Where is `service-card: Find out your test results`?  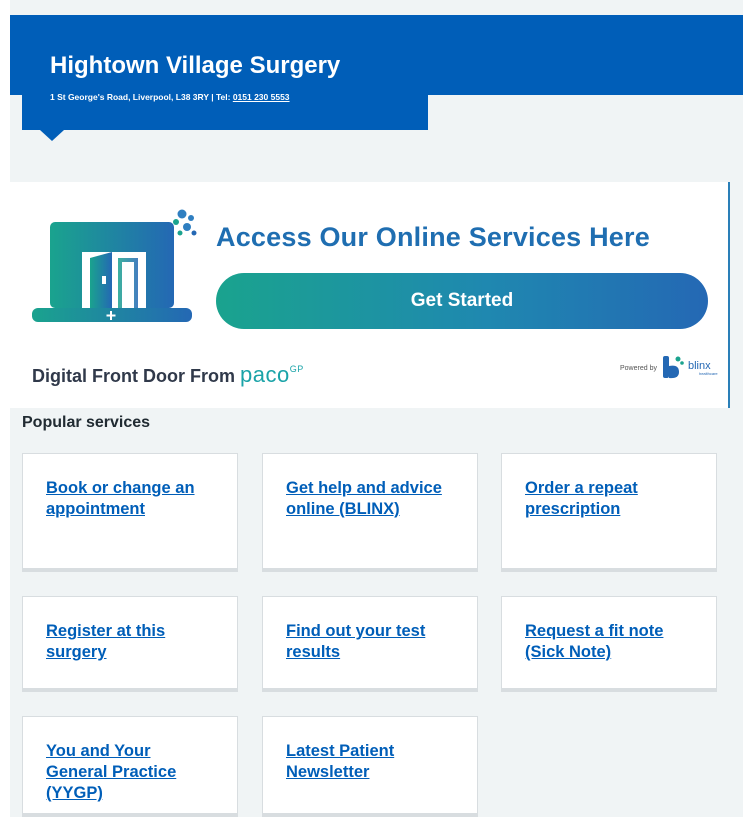
service-card: Find out your test results is located at coordinates (370, 644).